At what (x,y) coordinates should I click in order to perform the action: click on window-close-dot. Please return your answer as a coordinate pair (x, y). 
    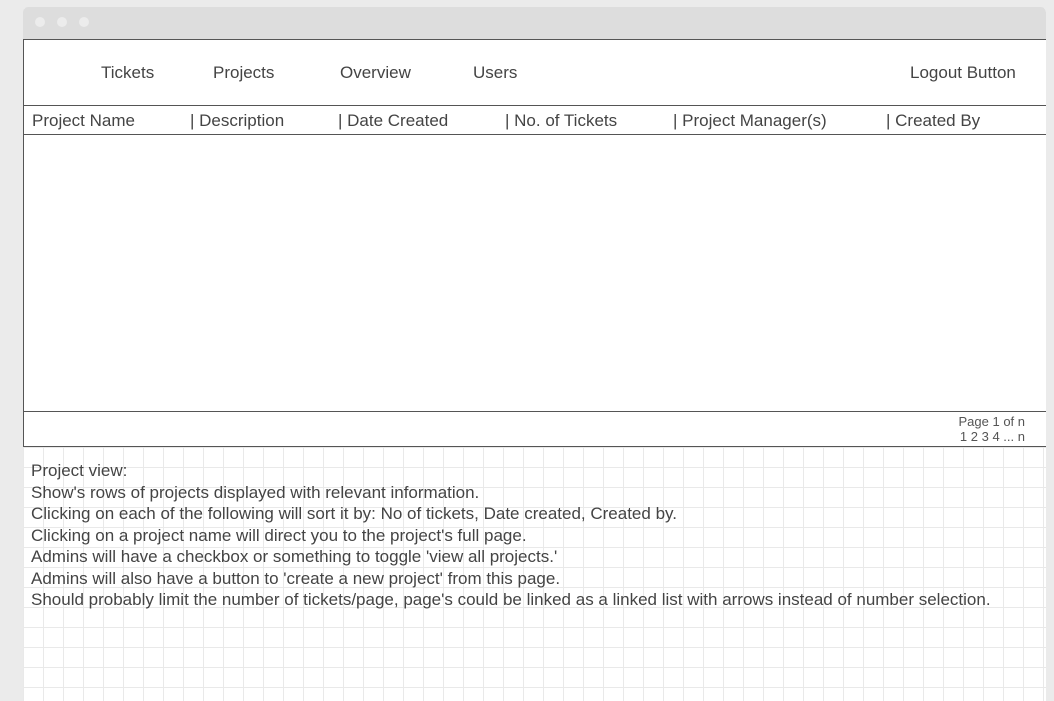
    Looking at the image, I should click on (40, 22).